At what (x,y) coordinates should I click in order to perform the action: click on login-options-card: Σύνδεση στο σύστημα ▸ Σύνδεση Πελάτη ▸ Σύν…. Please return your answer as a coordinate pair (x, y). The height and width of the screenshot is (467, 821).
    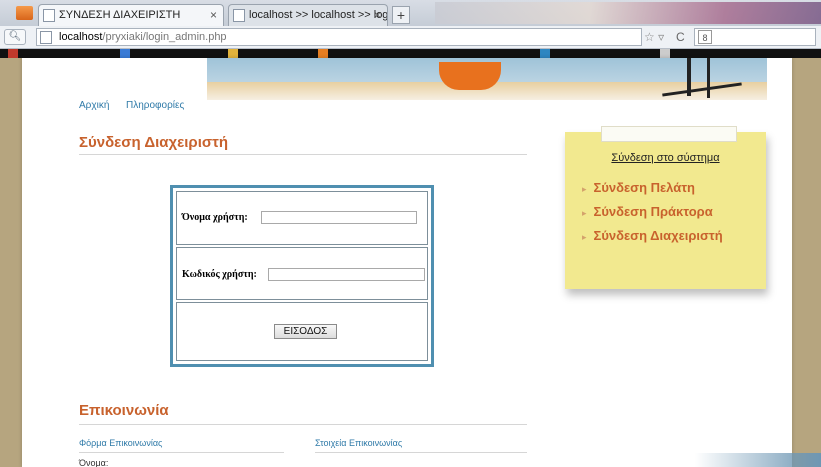
    Looking at the image, I should click on (665, 207).